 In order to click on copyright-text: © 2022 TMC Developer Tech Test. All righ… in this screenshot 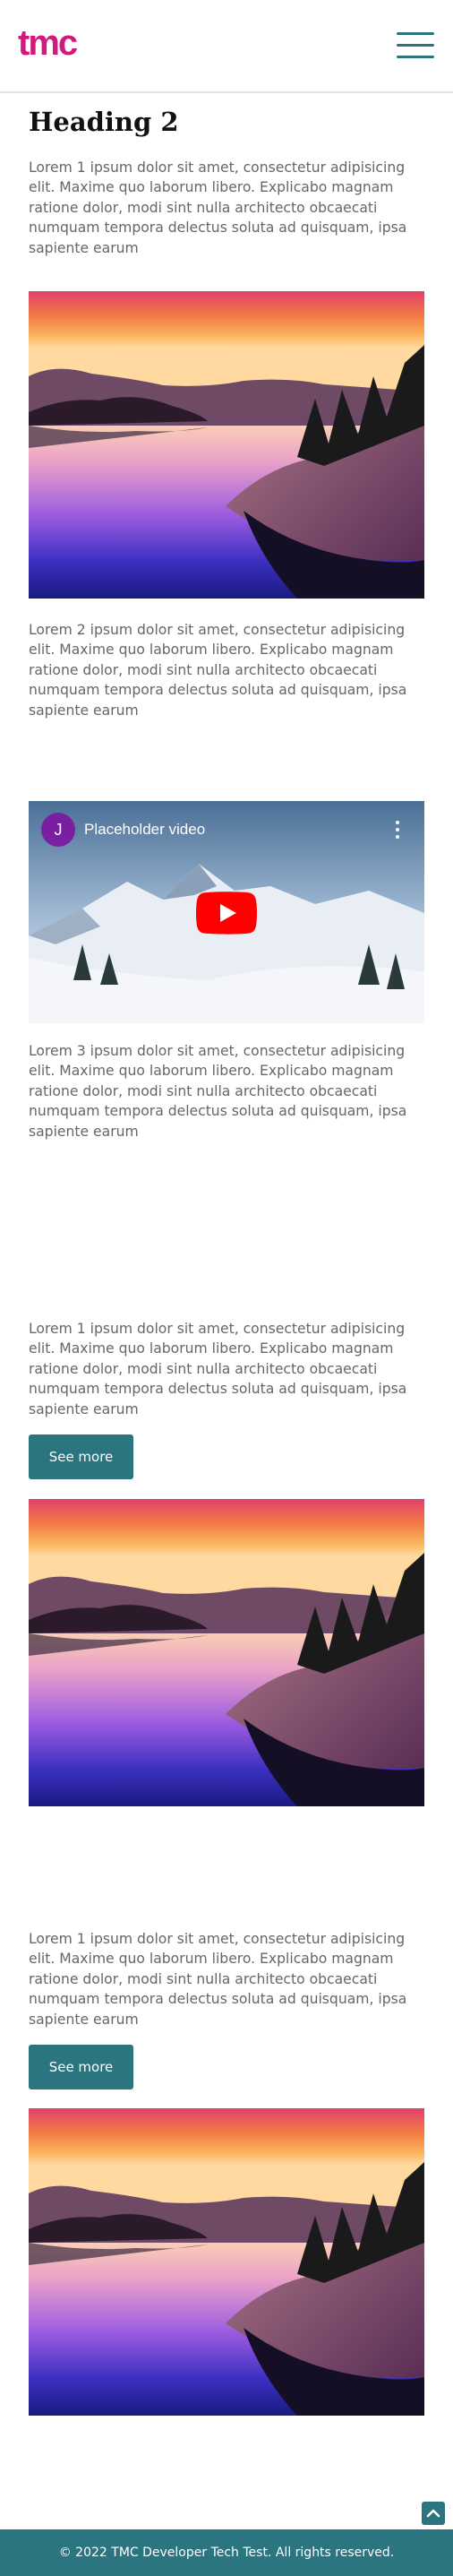, I will do `click(226, 2553)`.